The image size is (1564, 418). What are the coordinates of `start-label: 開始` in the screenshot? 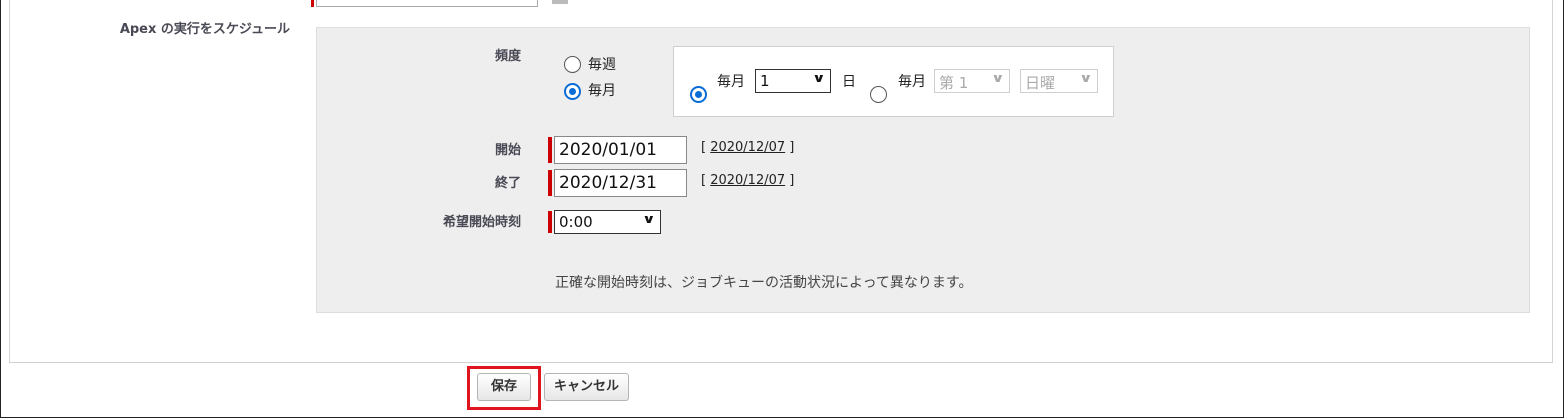 It's located at (507, 150).